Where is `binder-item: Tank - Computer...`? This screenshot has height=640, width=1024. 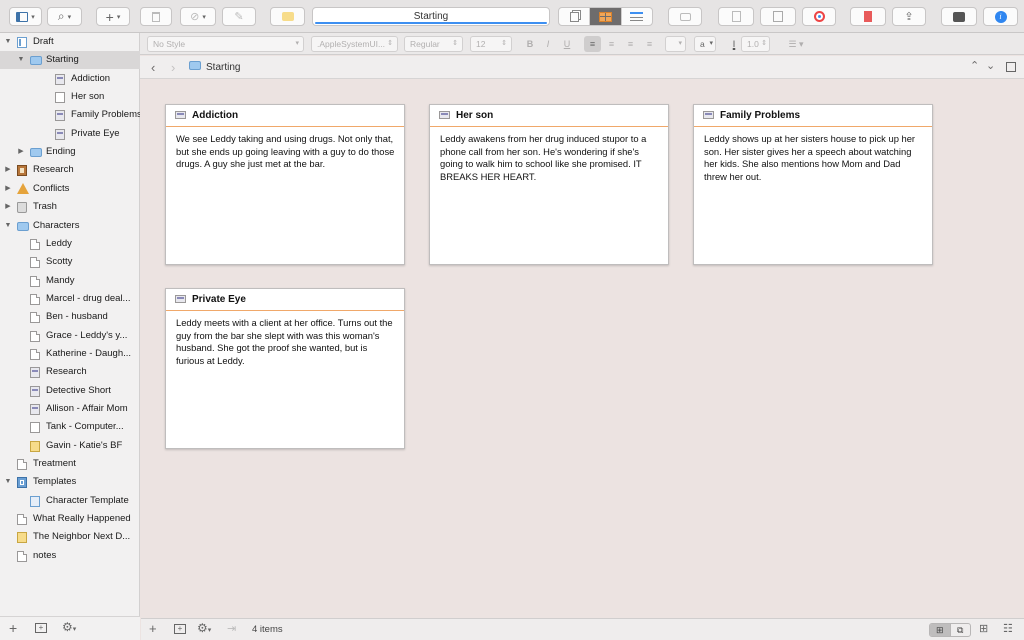
binder-item: Tank - Computer... is located at coordinates (70, 427).